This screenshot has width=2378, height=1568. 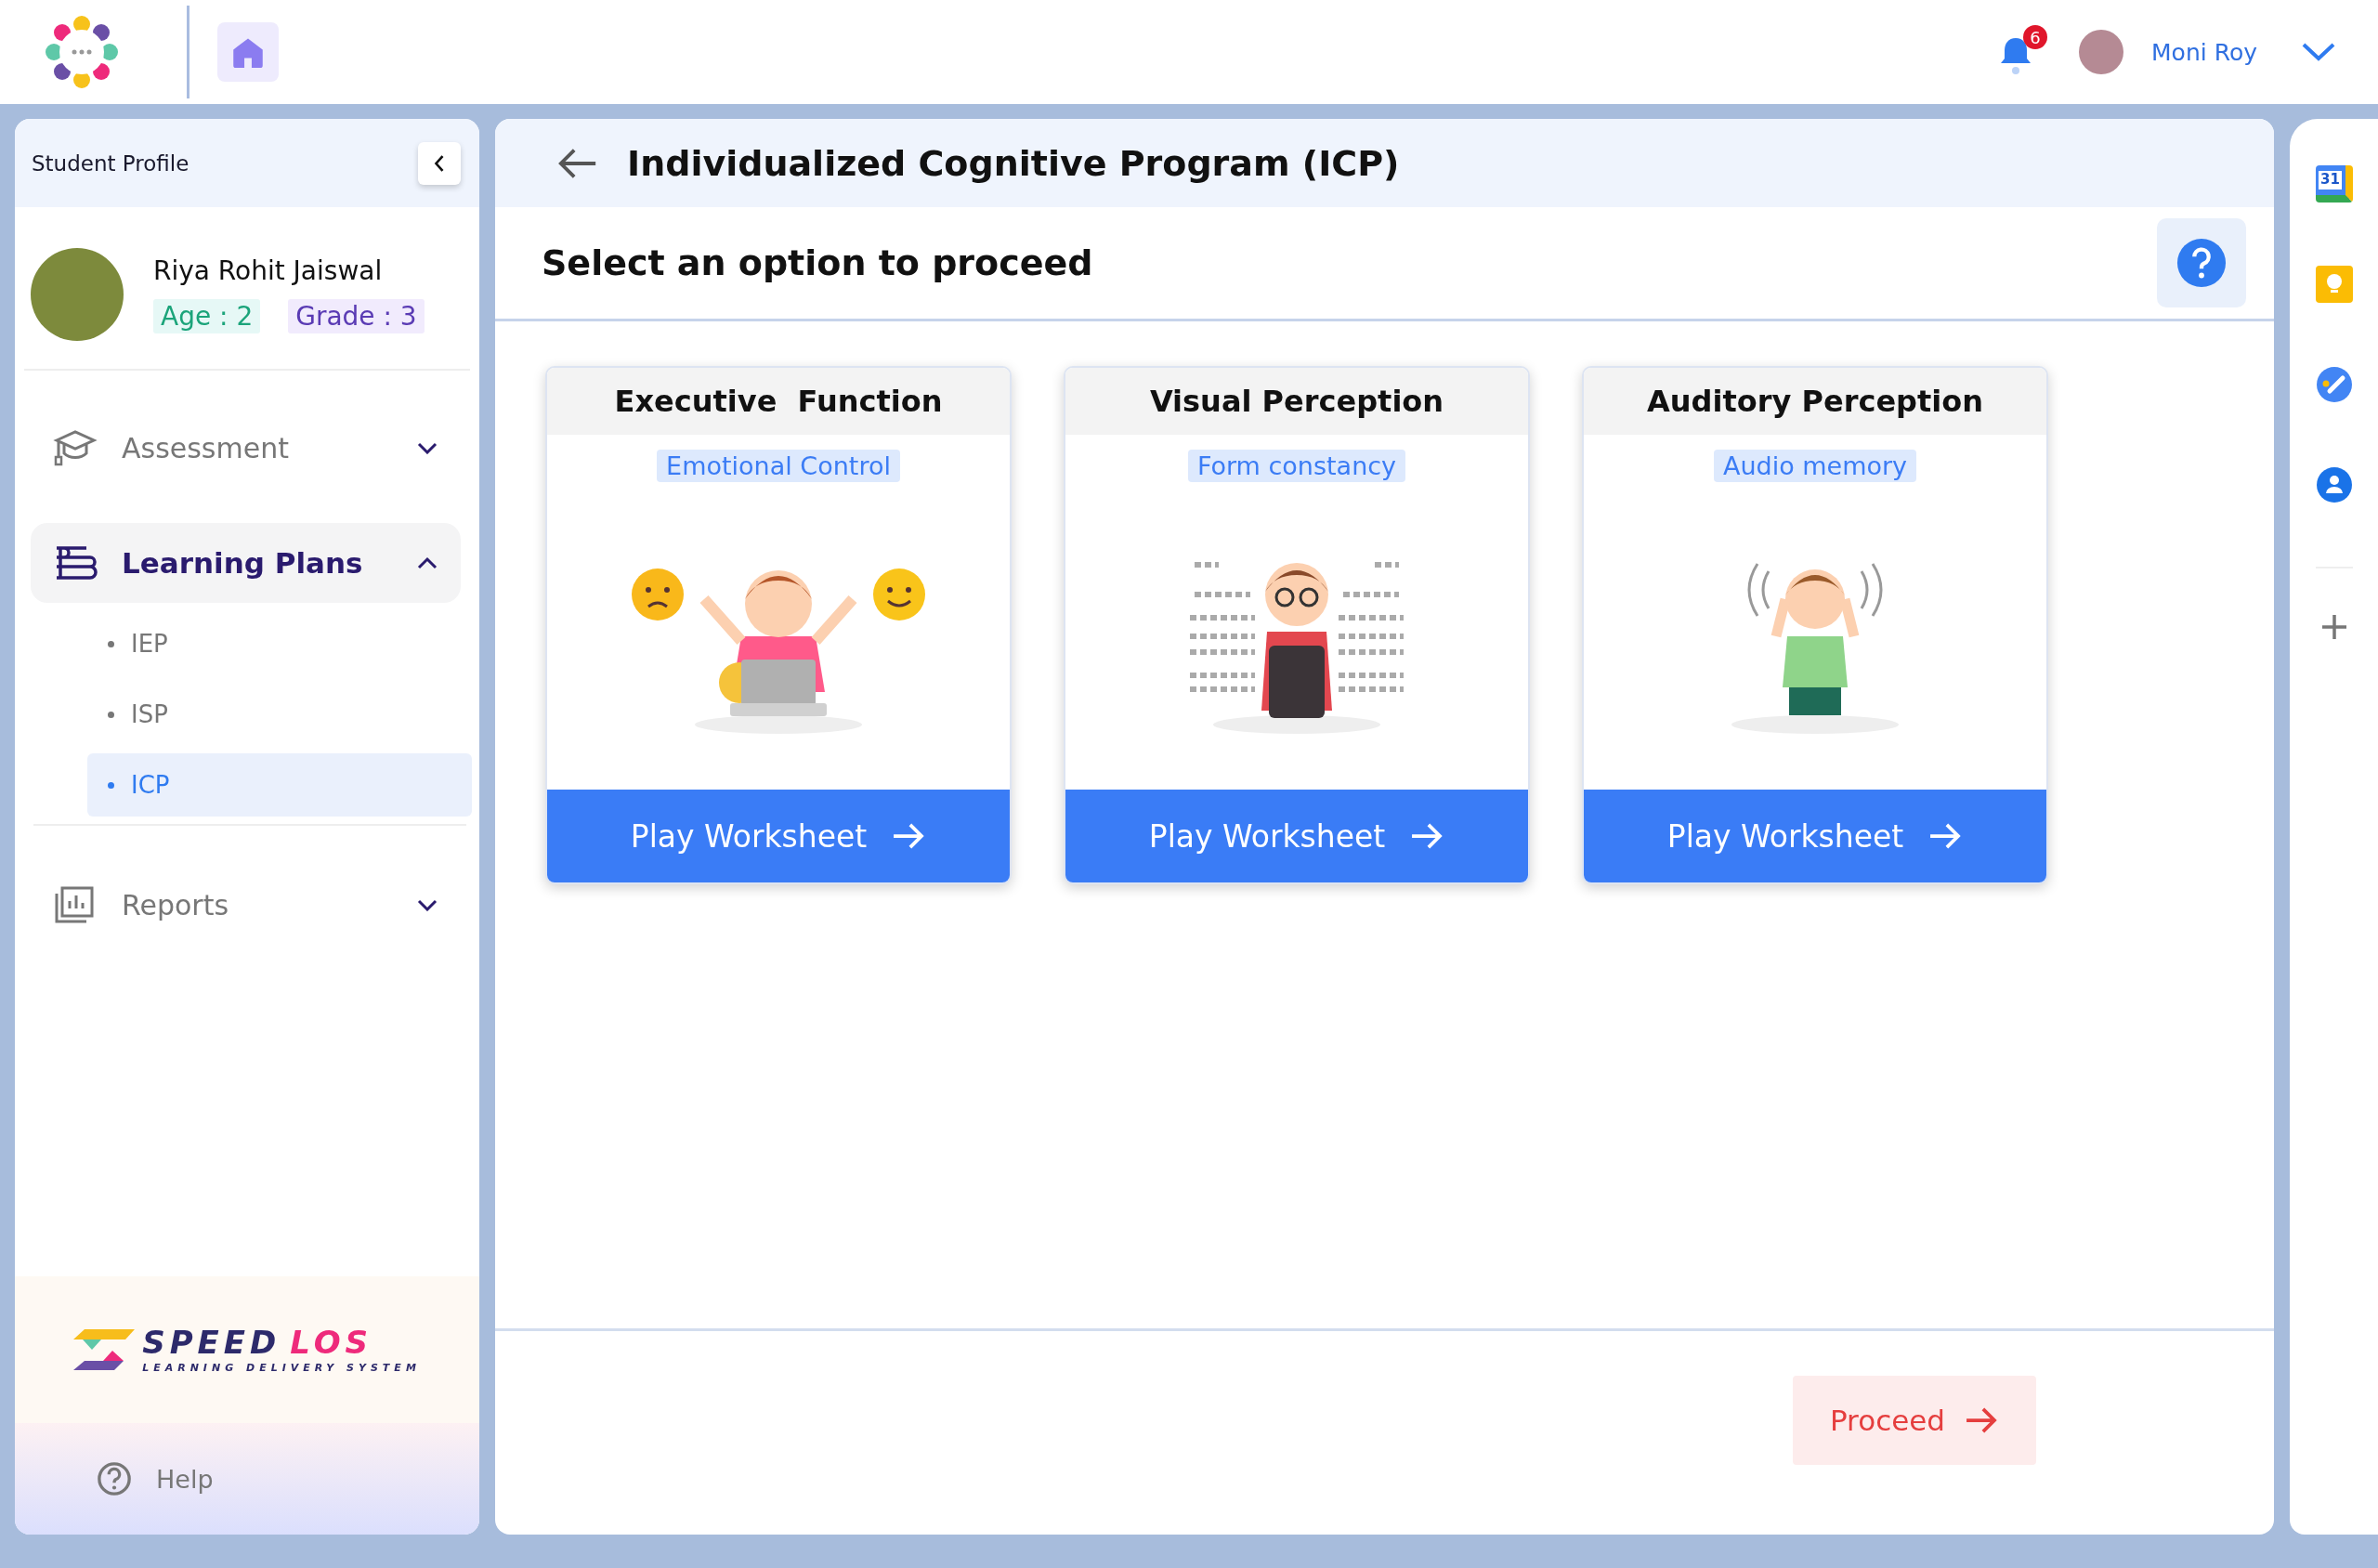 I want to click on proceed-button: Proceed, so click(x=1914, y=1420).